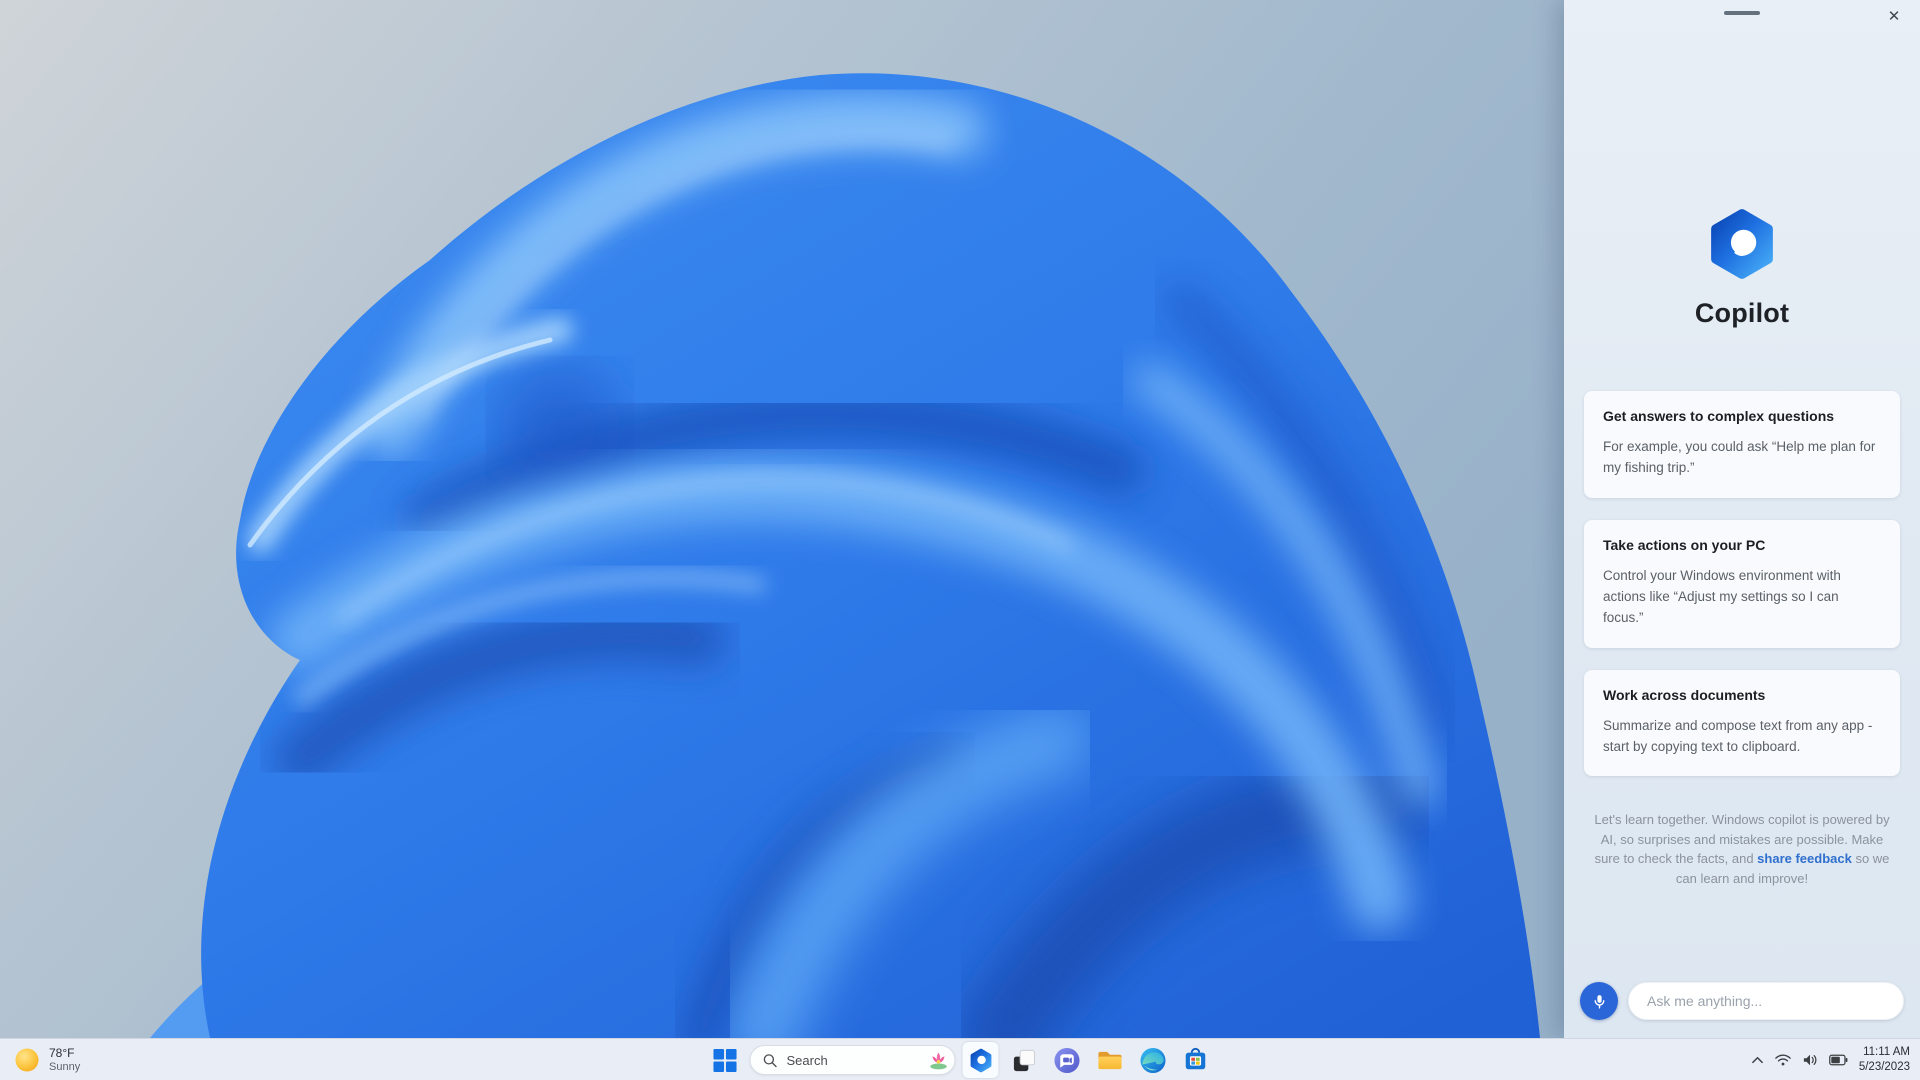 The image size is (1920, 1080). Describe the element at coordinates (1884, 1060) in the screenshot. I see `clock: 11:11 AM 5/23/2023` at that location.